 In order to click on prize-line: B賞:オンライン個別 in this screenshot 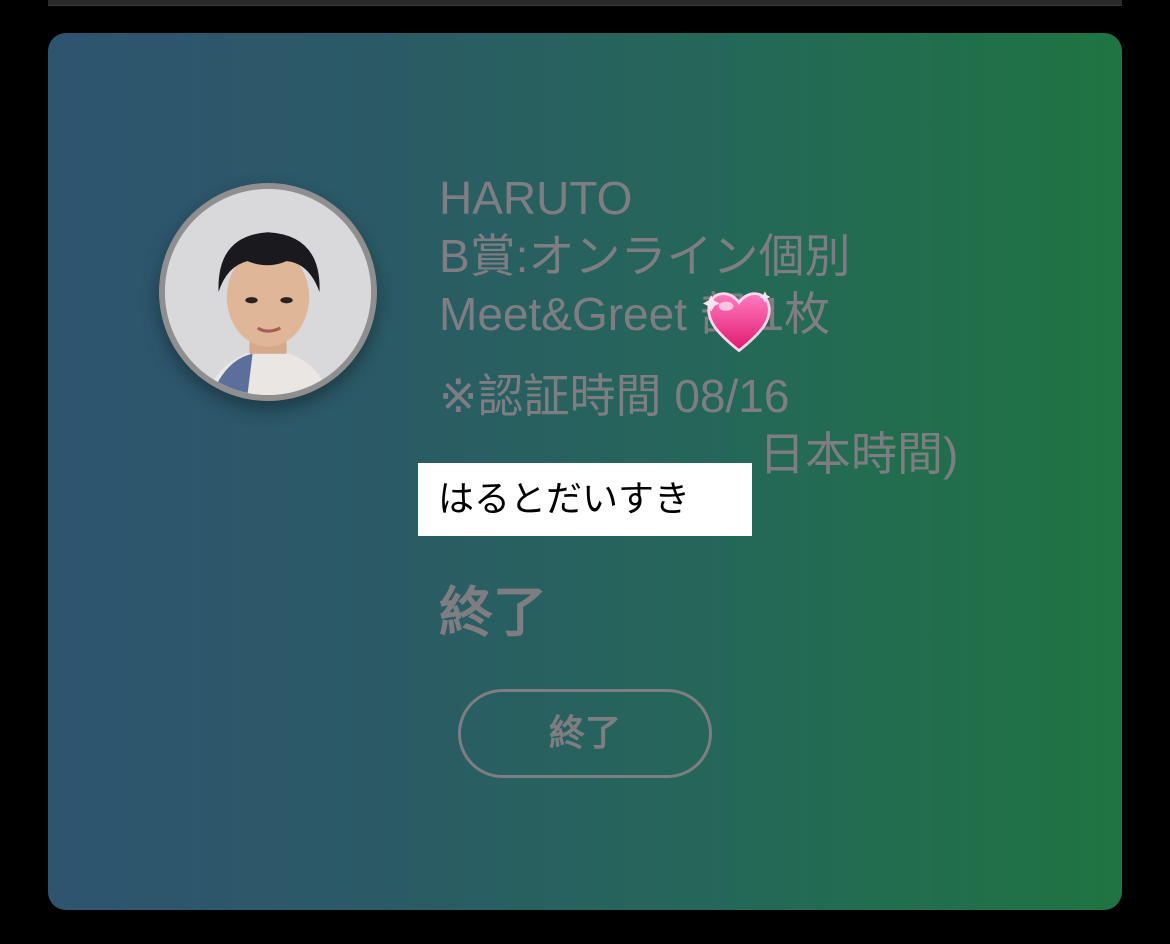, I will do `click(645, 256)`.